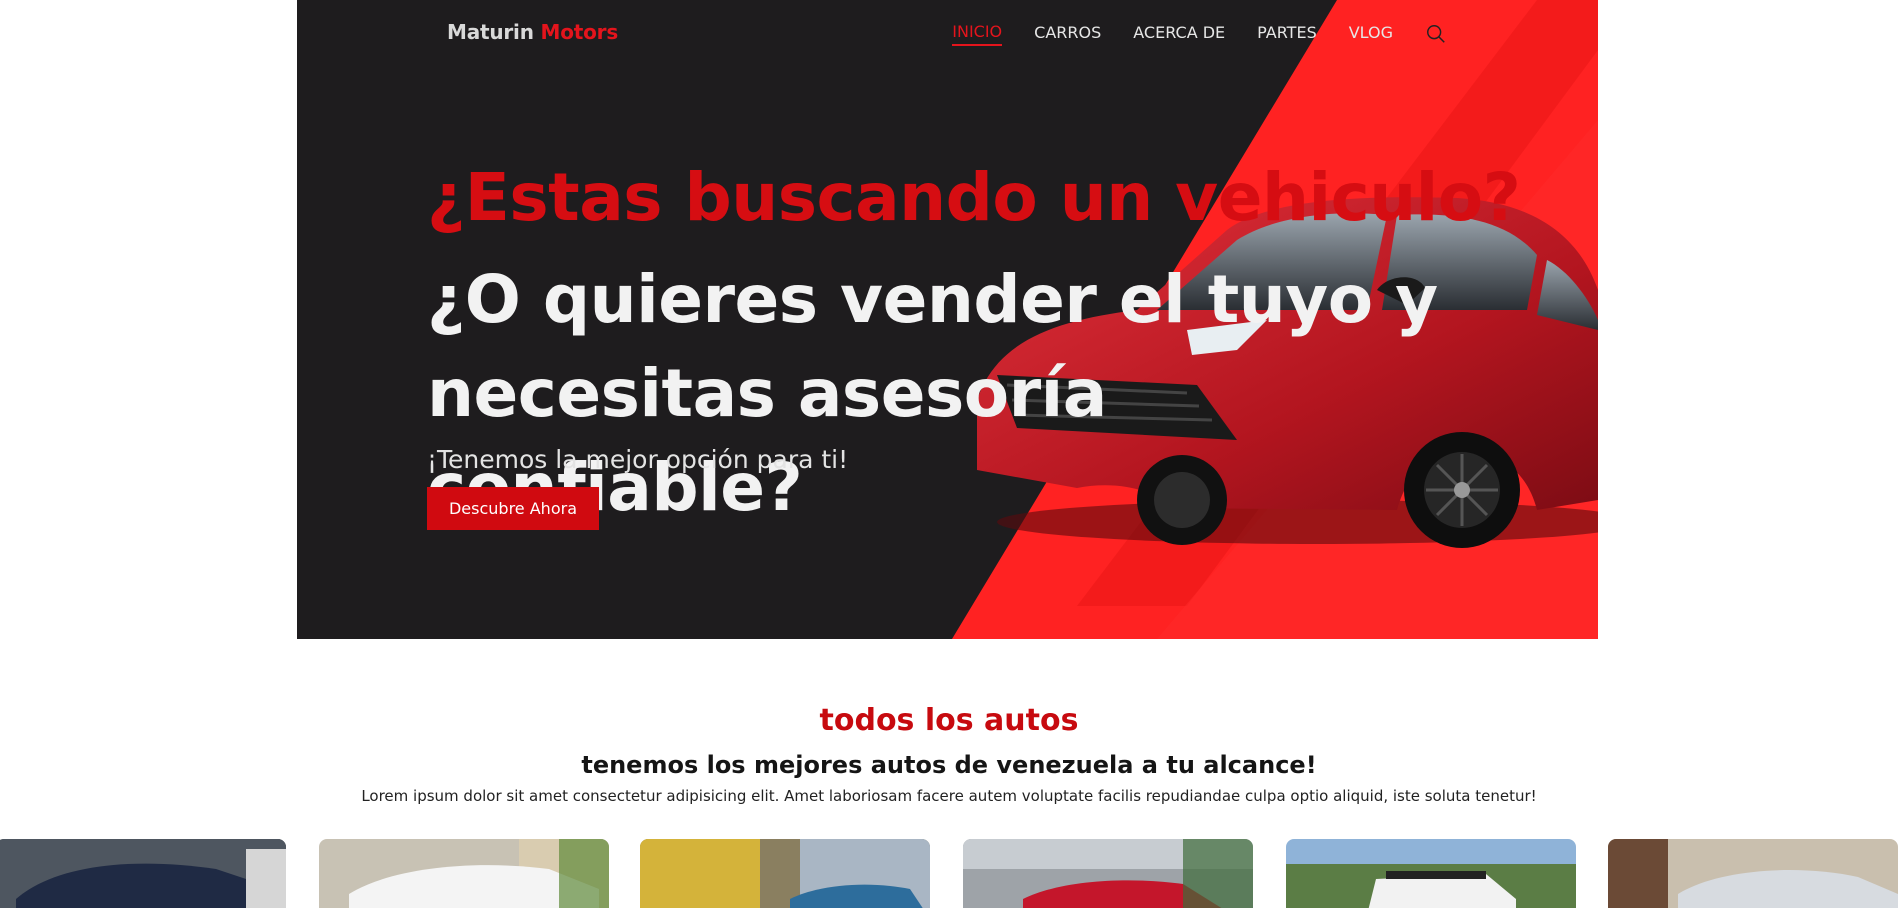 This screenshot has height=908, width=1898. Describe the element at coordinates (932, 299) in the screenshot. I see `hero-headline-line1: ¿O quieres vender el tuyo y` at that location.